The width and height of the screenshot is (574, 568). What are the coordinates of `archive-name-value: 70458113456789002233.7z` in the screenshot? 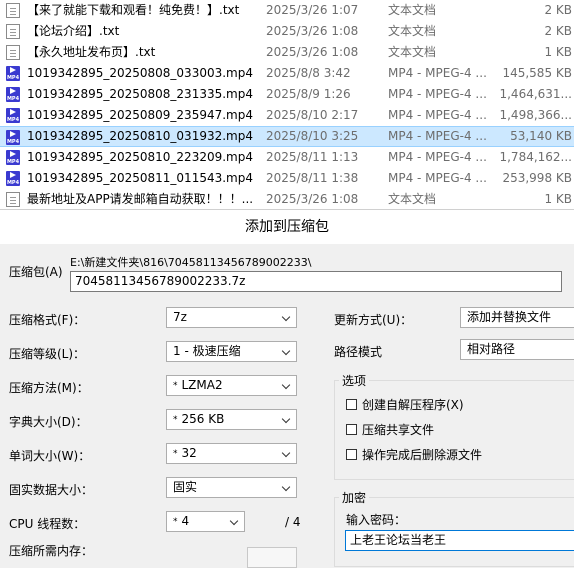 It's located at (160, 281).